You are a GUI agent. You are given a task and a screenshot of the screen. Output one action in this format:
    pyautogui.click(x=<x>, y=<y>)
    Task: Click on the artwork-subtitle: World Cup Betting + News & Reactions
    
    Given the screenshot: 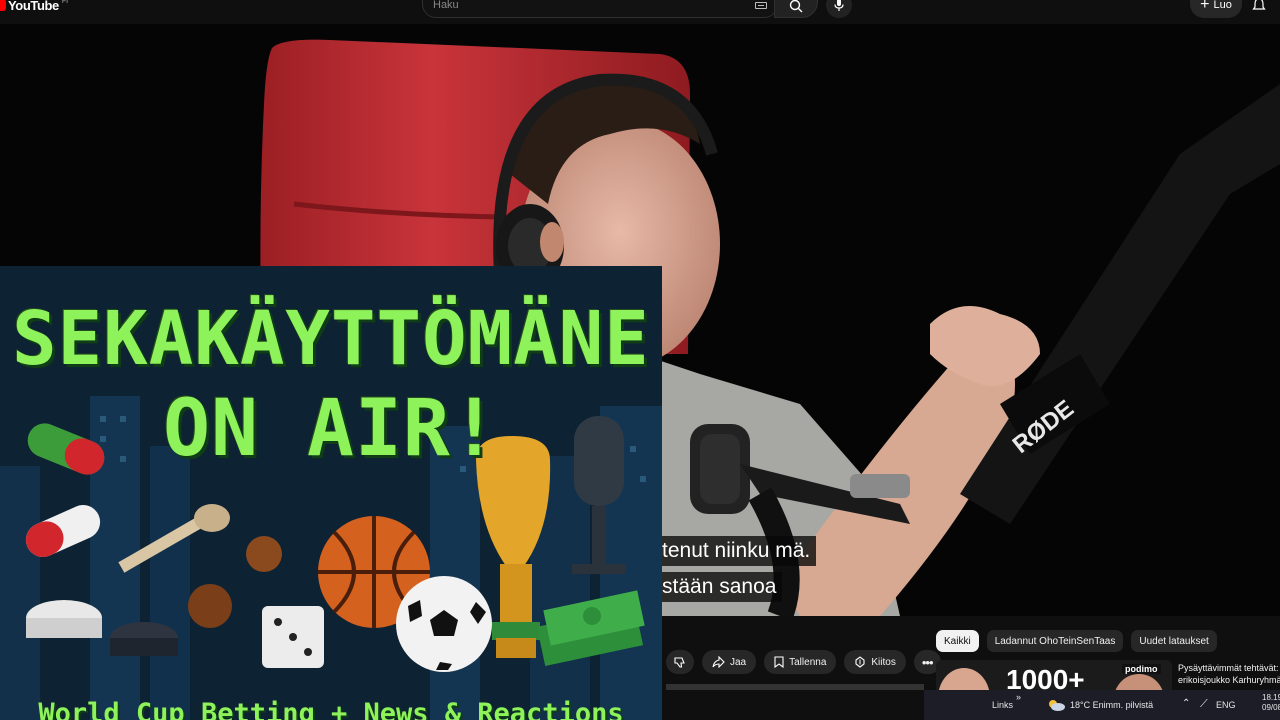 What is the action you would take?
    pyautogui.click(x=331, y=709)
    